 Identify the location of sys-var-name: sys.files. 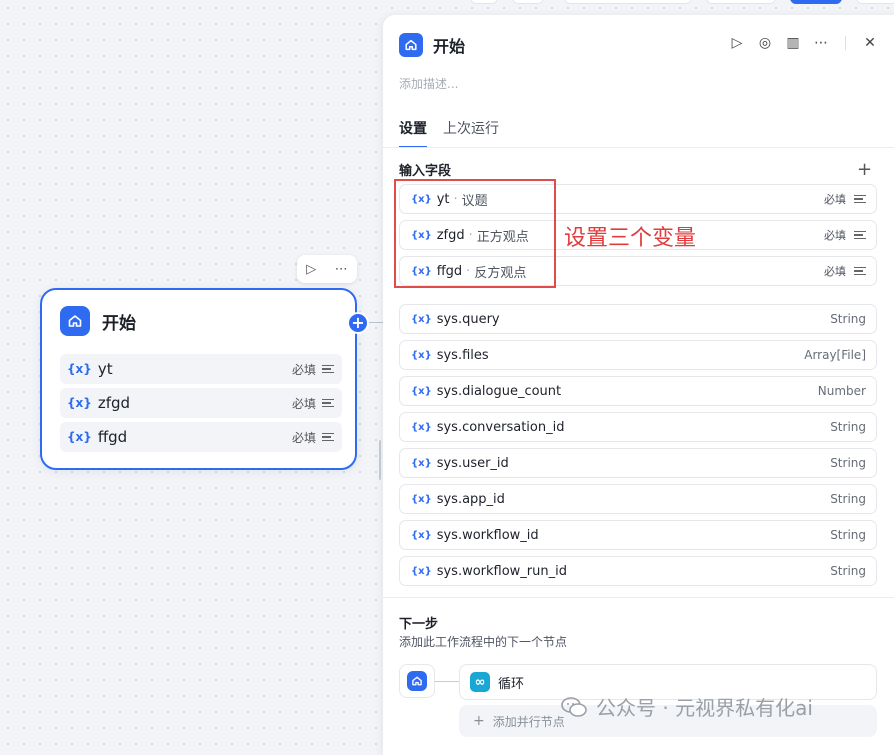
(462, 355).